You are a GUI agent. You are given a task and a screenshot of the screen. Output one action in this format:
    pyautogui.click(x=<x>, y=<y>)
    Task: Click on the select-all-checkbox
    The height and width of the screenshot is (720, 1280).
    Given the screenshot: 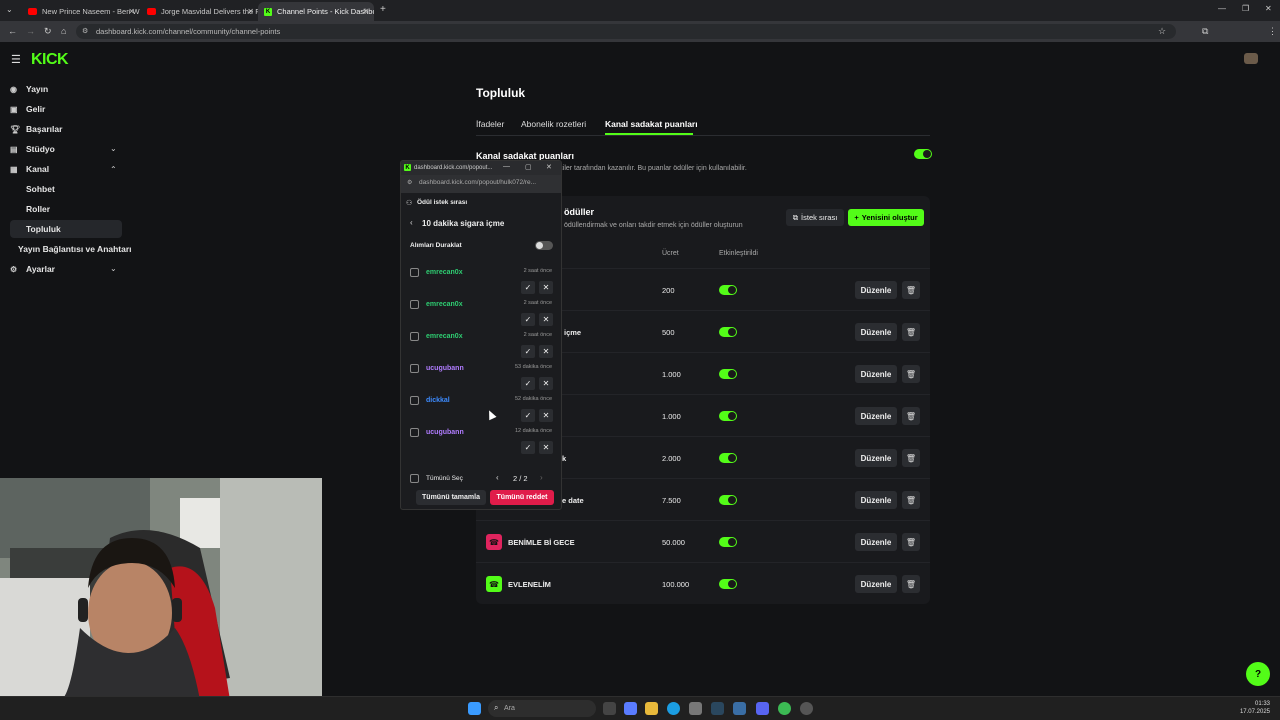 What is the action you would take?
    pyautogui.click(x=414, y=478)
    